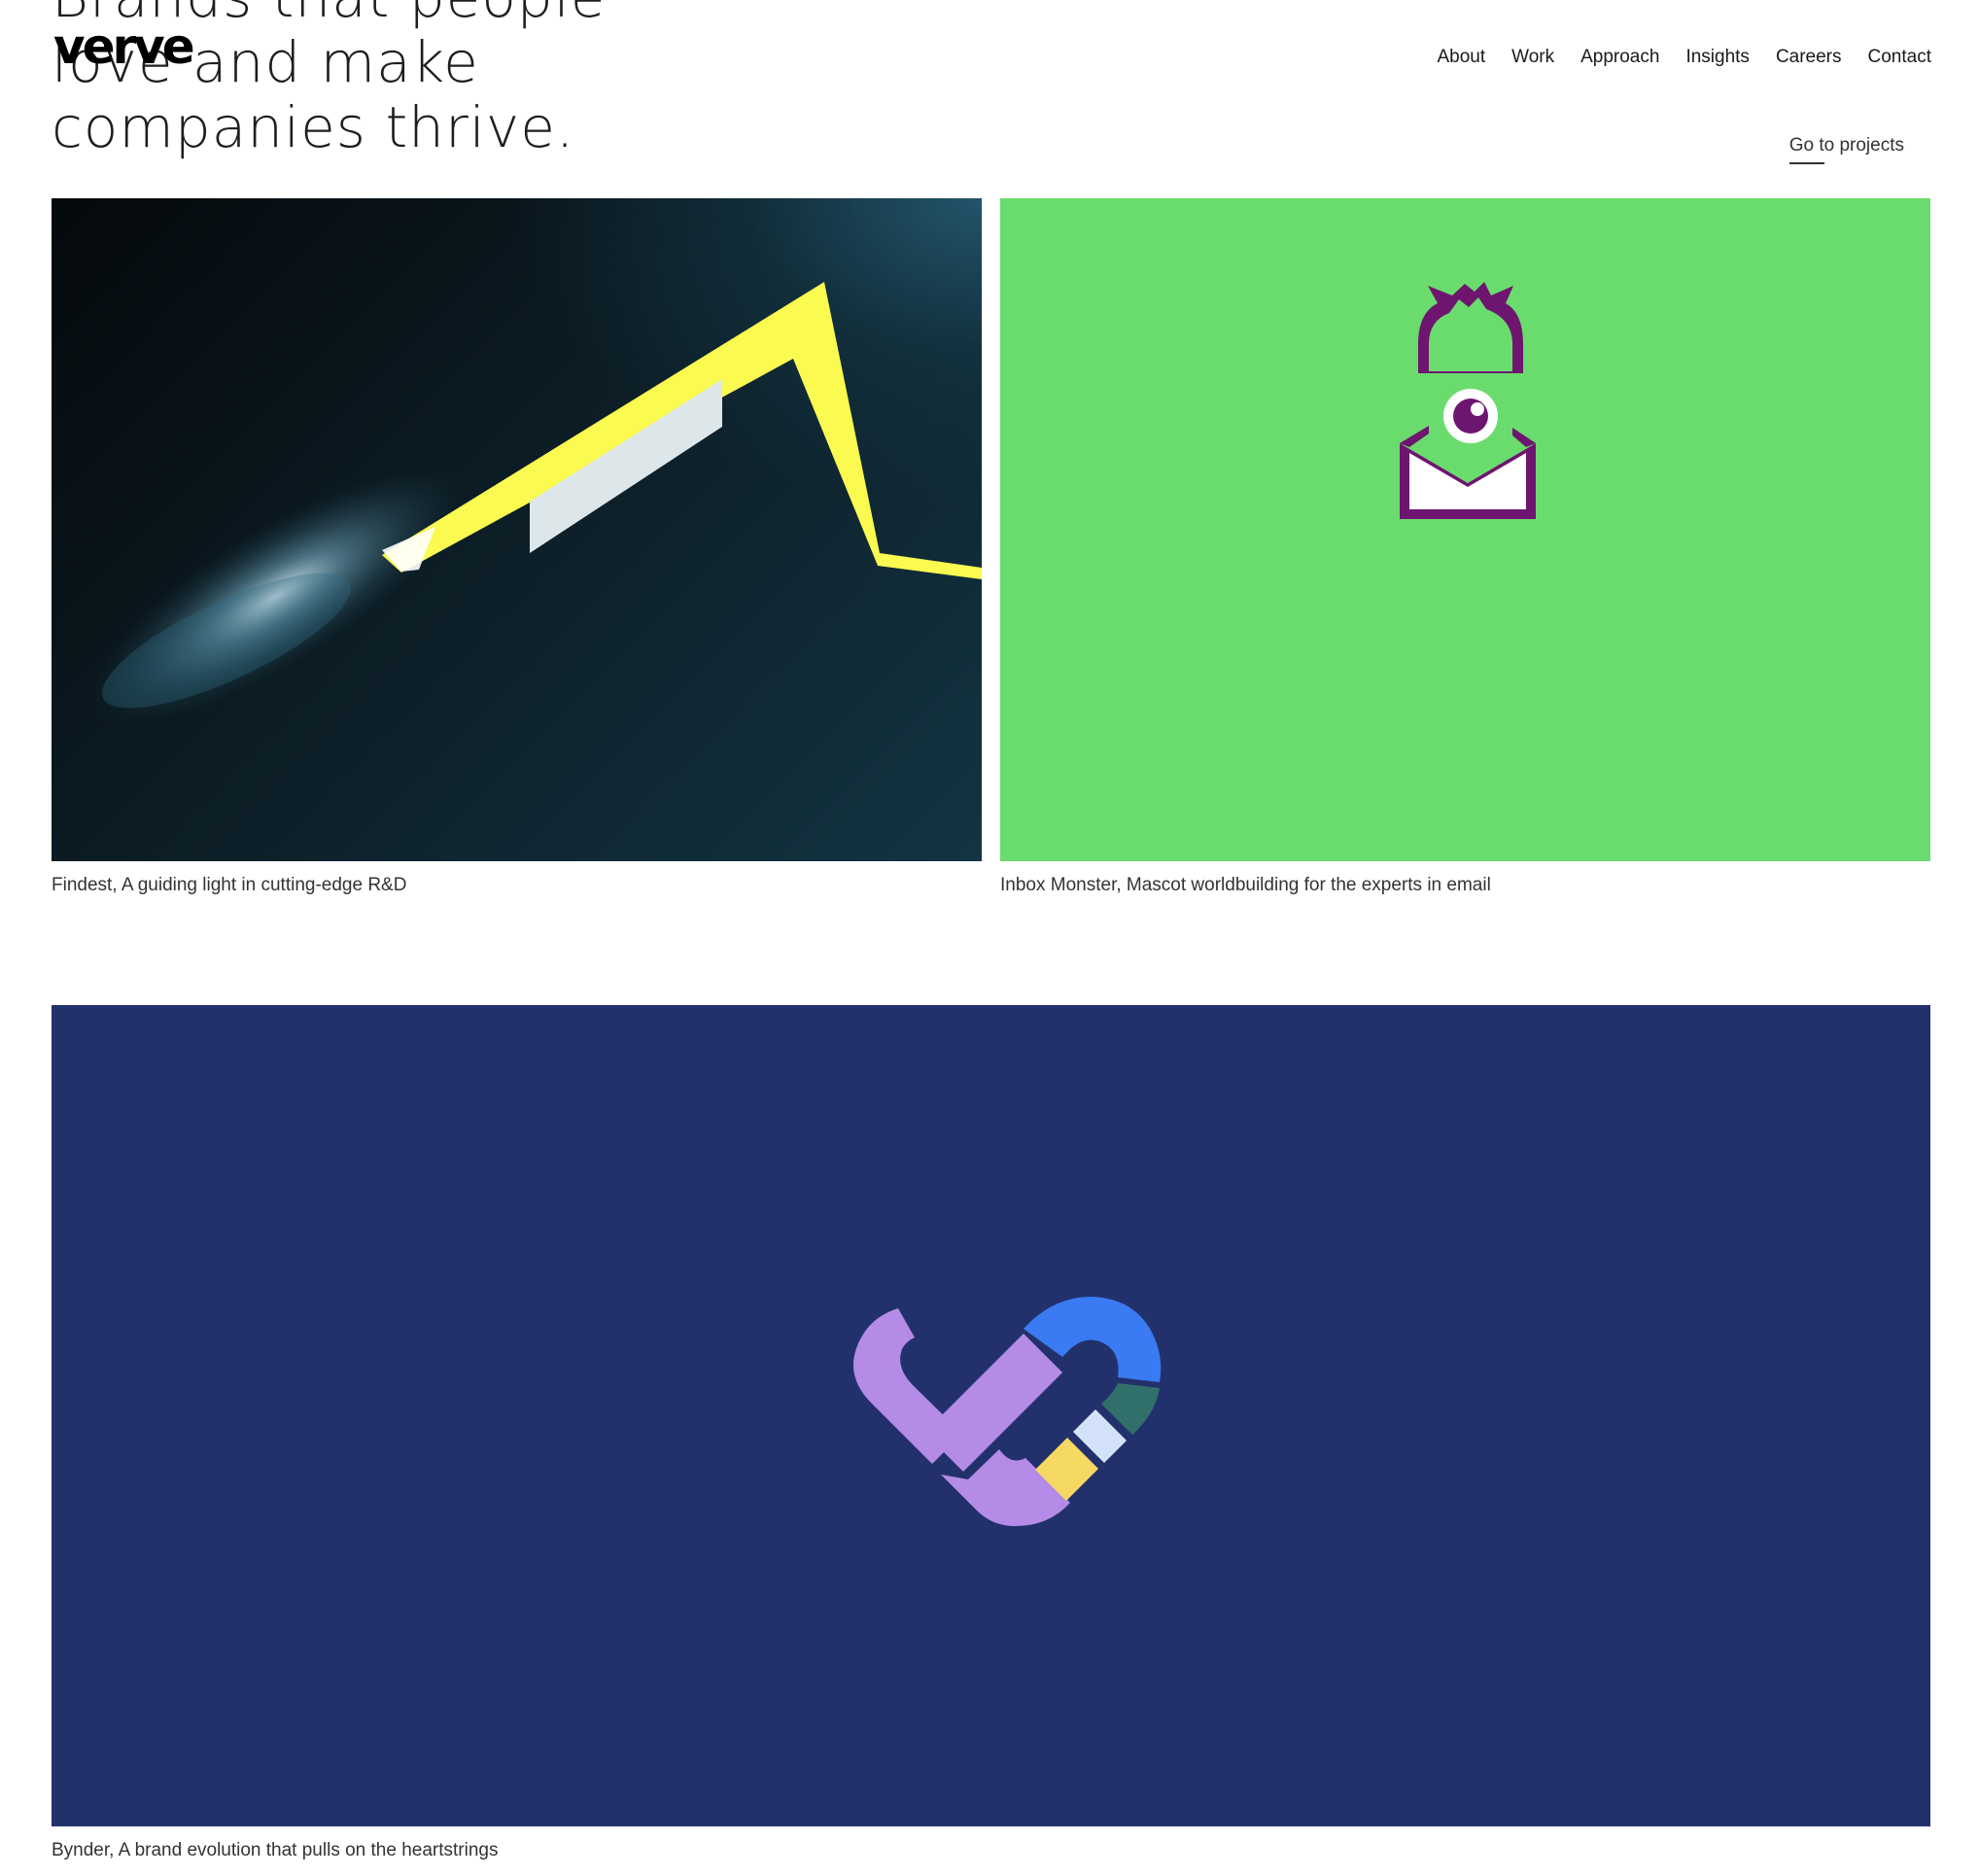  Describe the element at coordinates (1468, 400) in the screenshot. I see `monster-envelope-icon` at that location.